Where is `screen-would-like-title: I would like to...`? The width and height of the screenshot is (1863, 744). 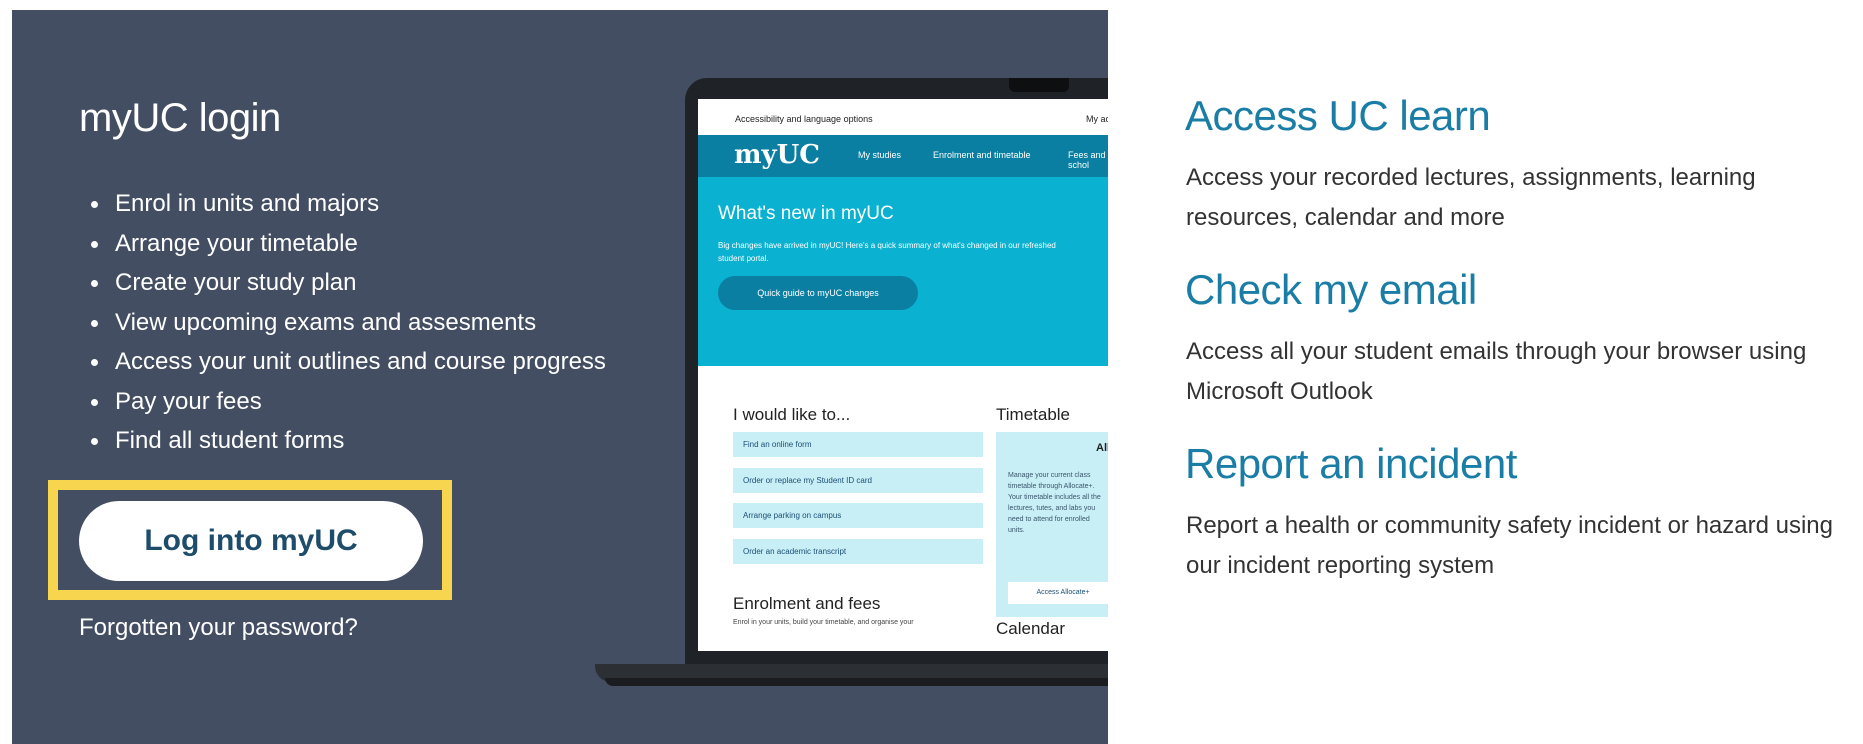
screen-would-like-title: I would like to... is located at coordinates (792, 414).